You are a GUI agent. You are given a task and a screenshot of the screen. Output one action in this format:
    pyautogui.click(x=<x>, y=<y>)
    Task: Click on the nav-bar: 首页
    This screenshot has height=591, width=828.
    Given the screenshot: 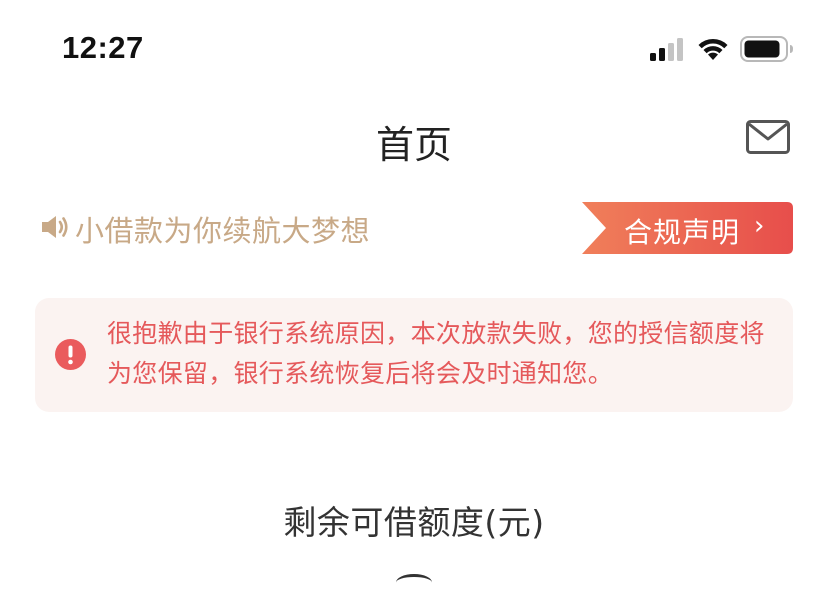 What is the action you would take?
    pyautogui.click(x=414, y=140)
    